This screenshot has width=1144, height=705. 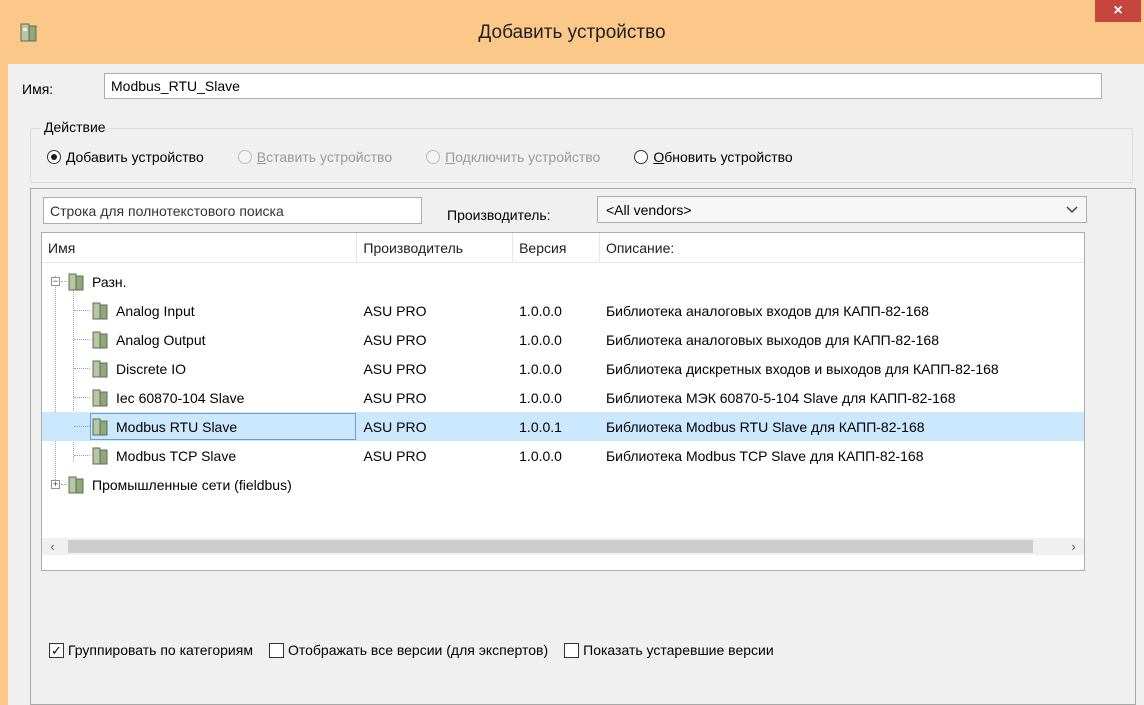 I want to click on radio-label: одключить устройство, so click(x=528, y=157).